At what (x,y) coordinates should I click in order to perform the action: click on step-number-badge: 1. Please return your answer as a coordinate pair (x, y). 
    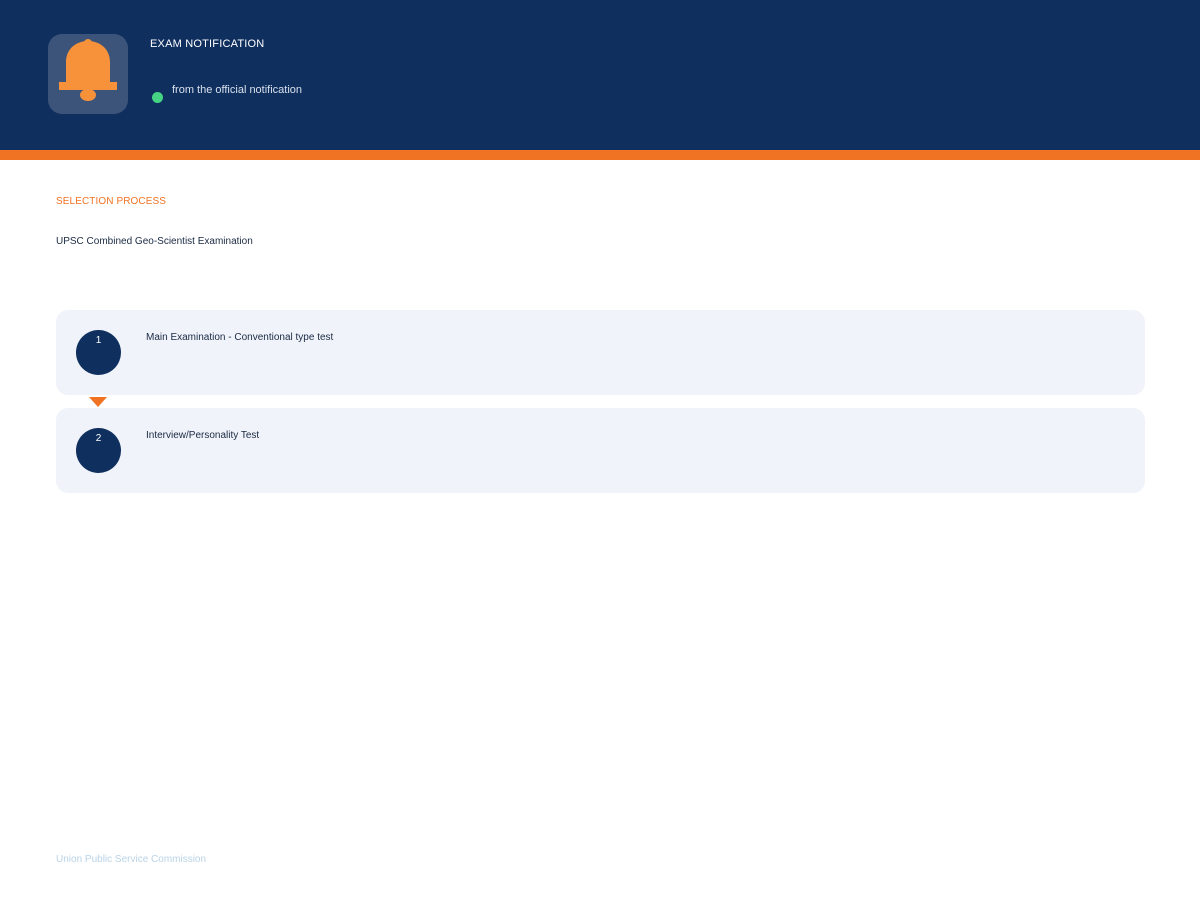
    Looking at the image, I should click on (98, 352).